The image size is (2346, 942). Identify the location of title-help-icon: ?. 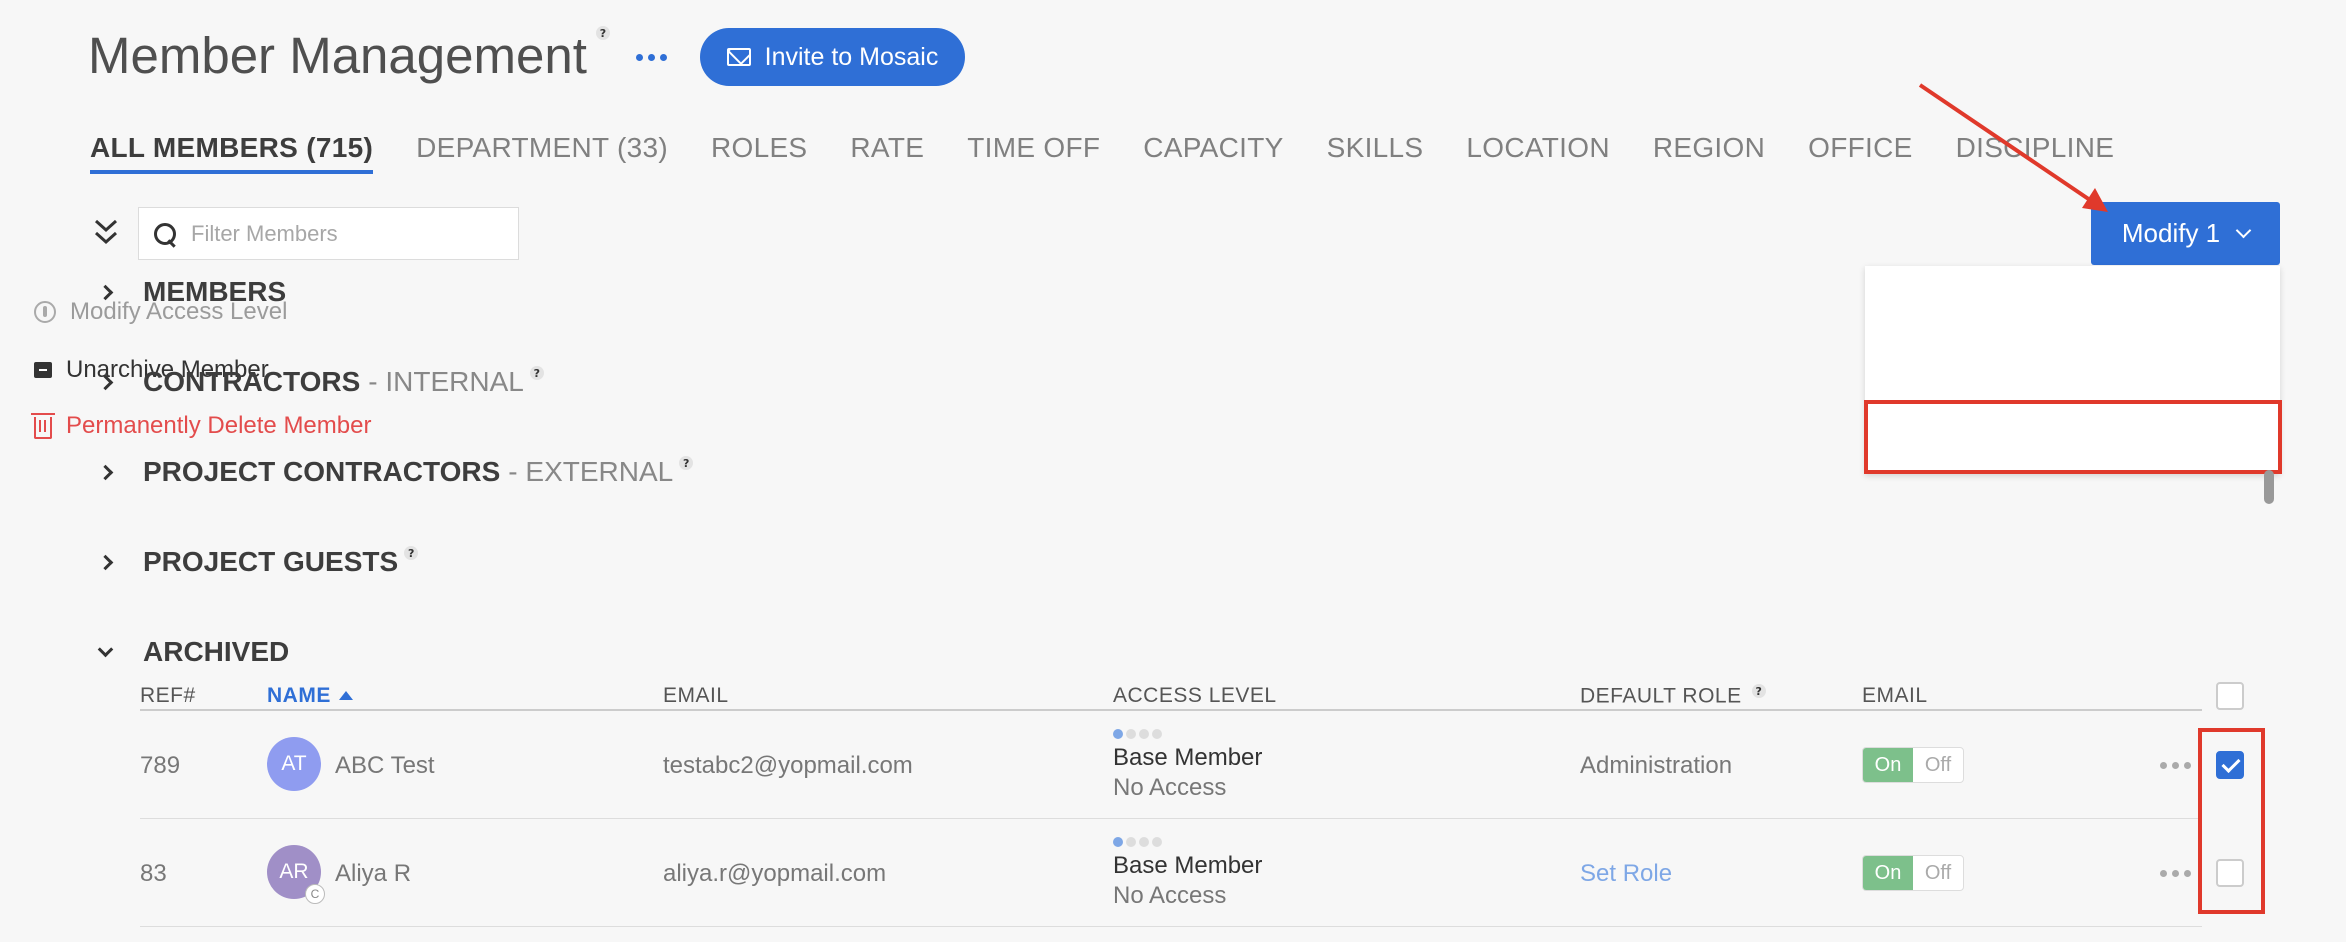
(603, 33).